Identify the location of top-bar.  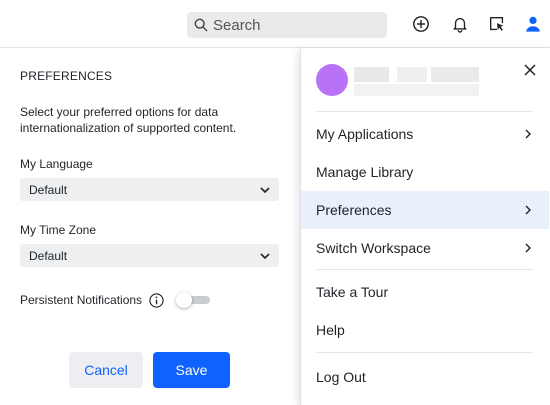
(275, 24).